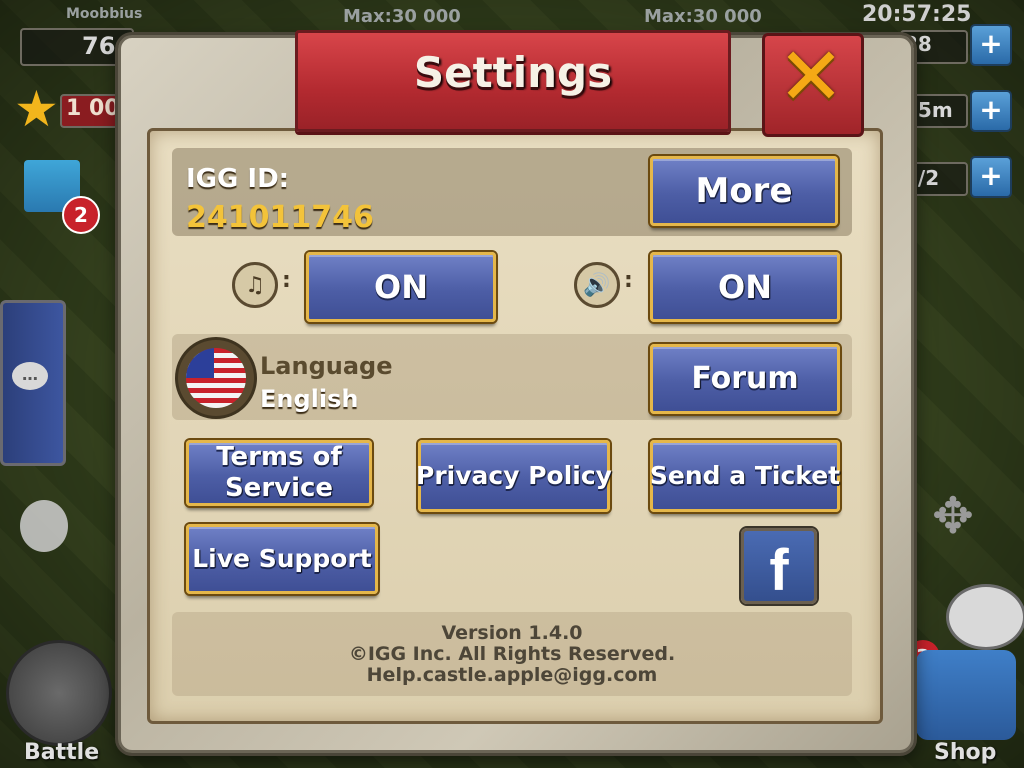 This screenshot has width=1024, height=768. What do you see at coordinates (286, 280) in the screenshot?
I see `music-colon: :` at bounding box center [286, 280].